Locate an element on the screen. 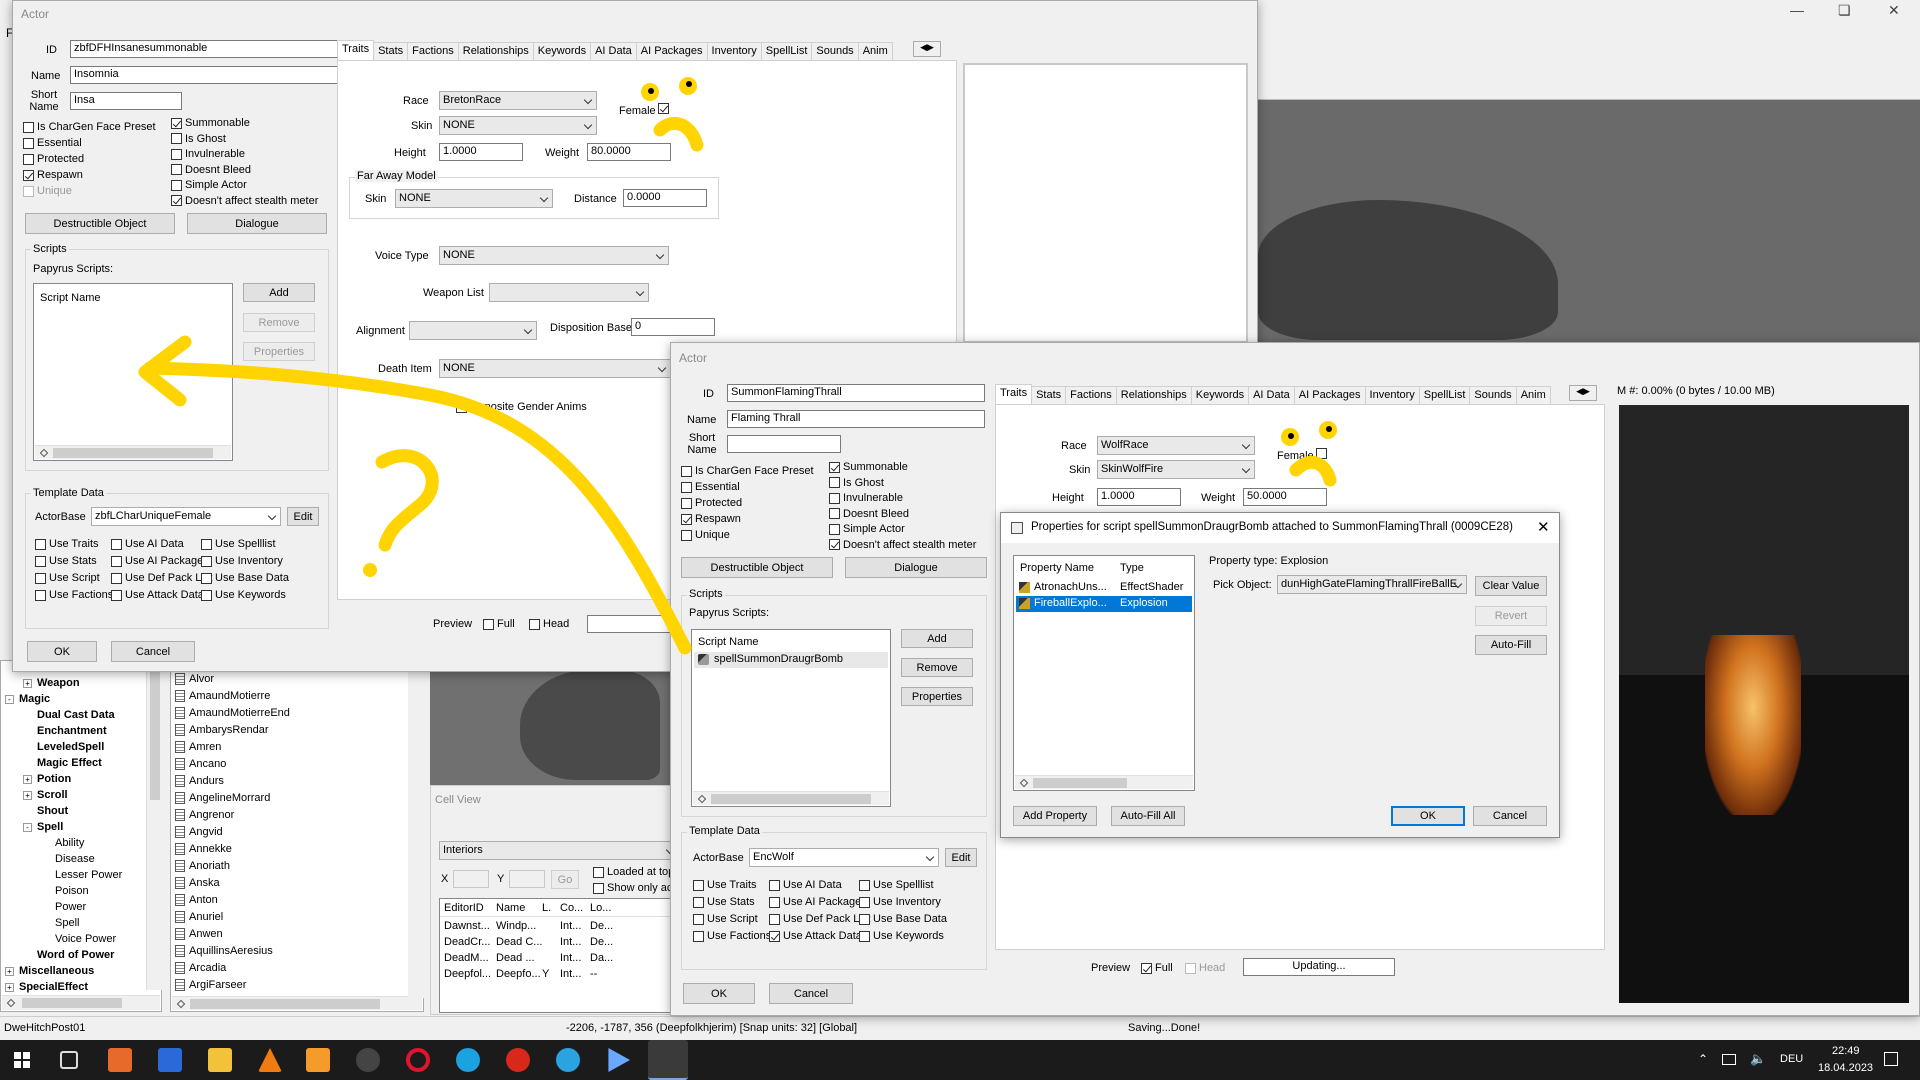 The width and height of the screenshot is (1920, 1080). annotation-question is located at coordinates (407, 500).